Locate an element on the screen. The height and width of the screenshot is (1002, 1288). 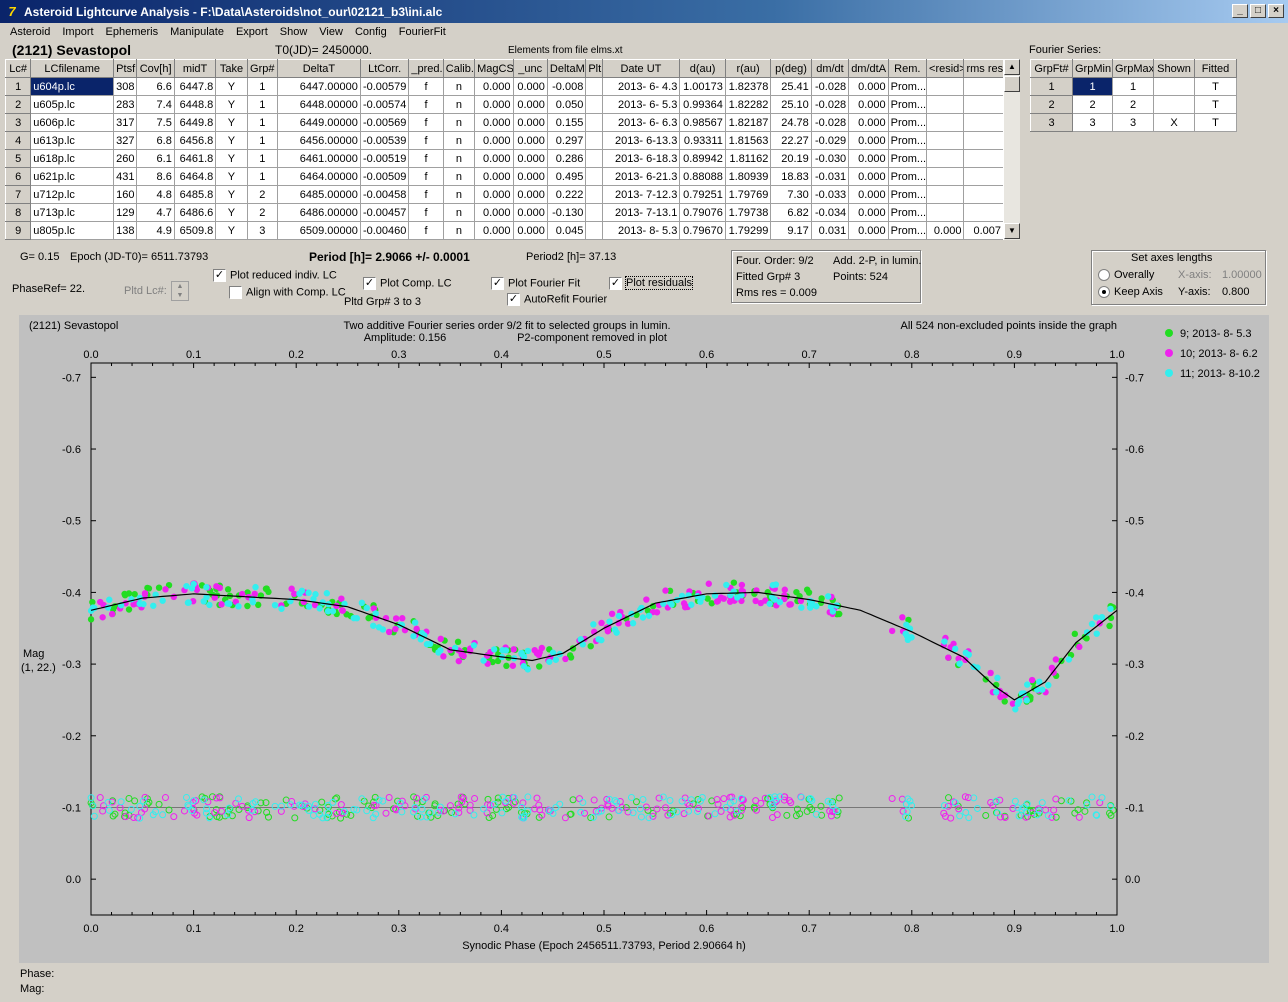
table-cell: 4.7 is located at coordinates (155, 212).